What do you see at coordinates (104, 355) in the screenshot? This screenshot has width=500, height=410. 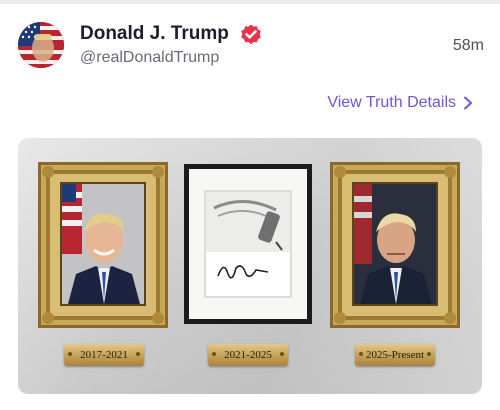 I see `plaque-2017-2021: 2017-2021` at bounding box center [104, 355].